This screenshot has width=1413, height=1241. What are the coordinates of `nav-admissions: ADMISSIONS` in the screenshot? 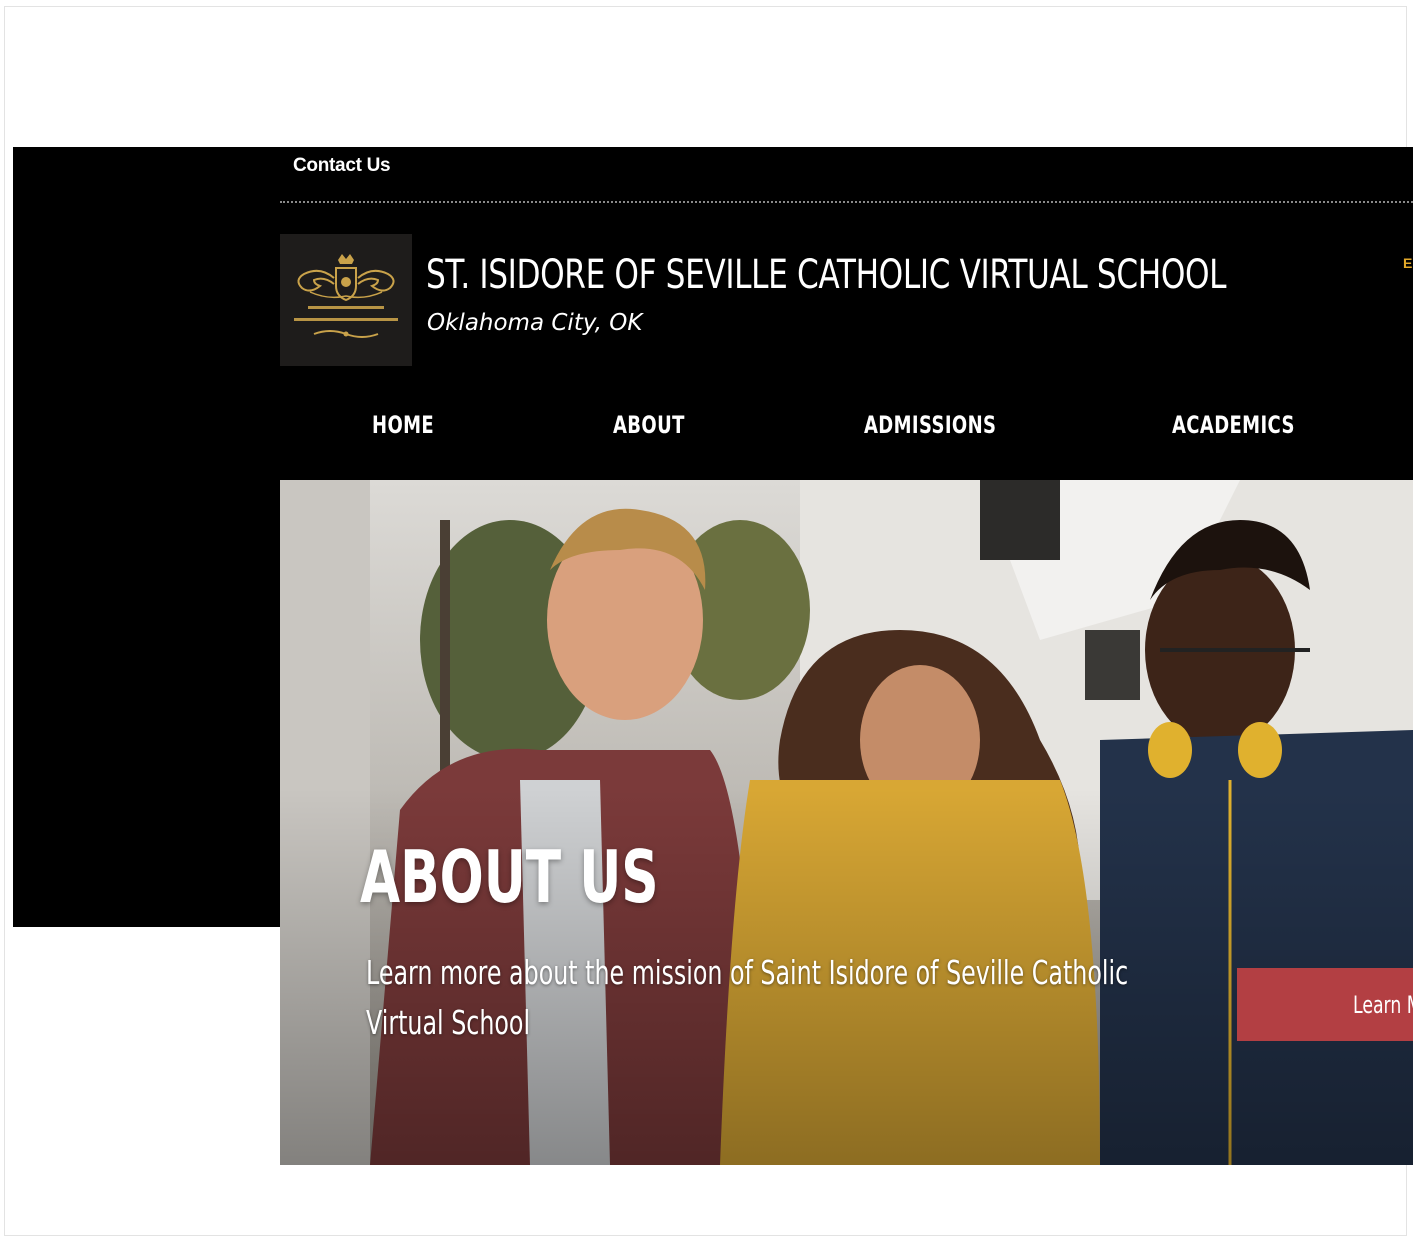 It's located at (930, 425).